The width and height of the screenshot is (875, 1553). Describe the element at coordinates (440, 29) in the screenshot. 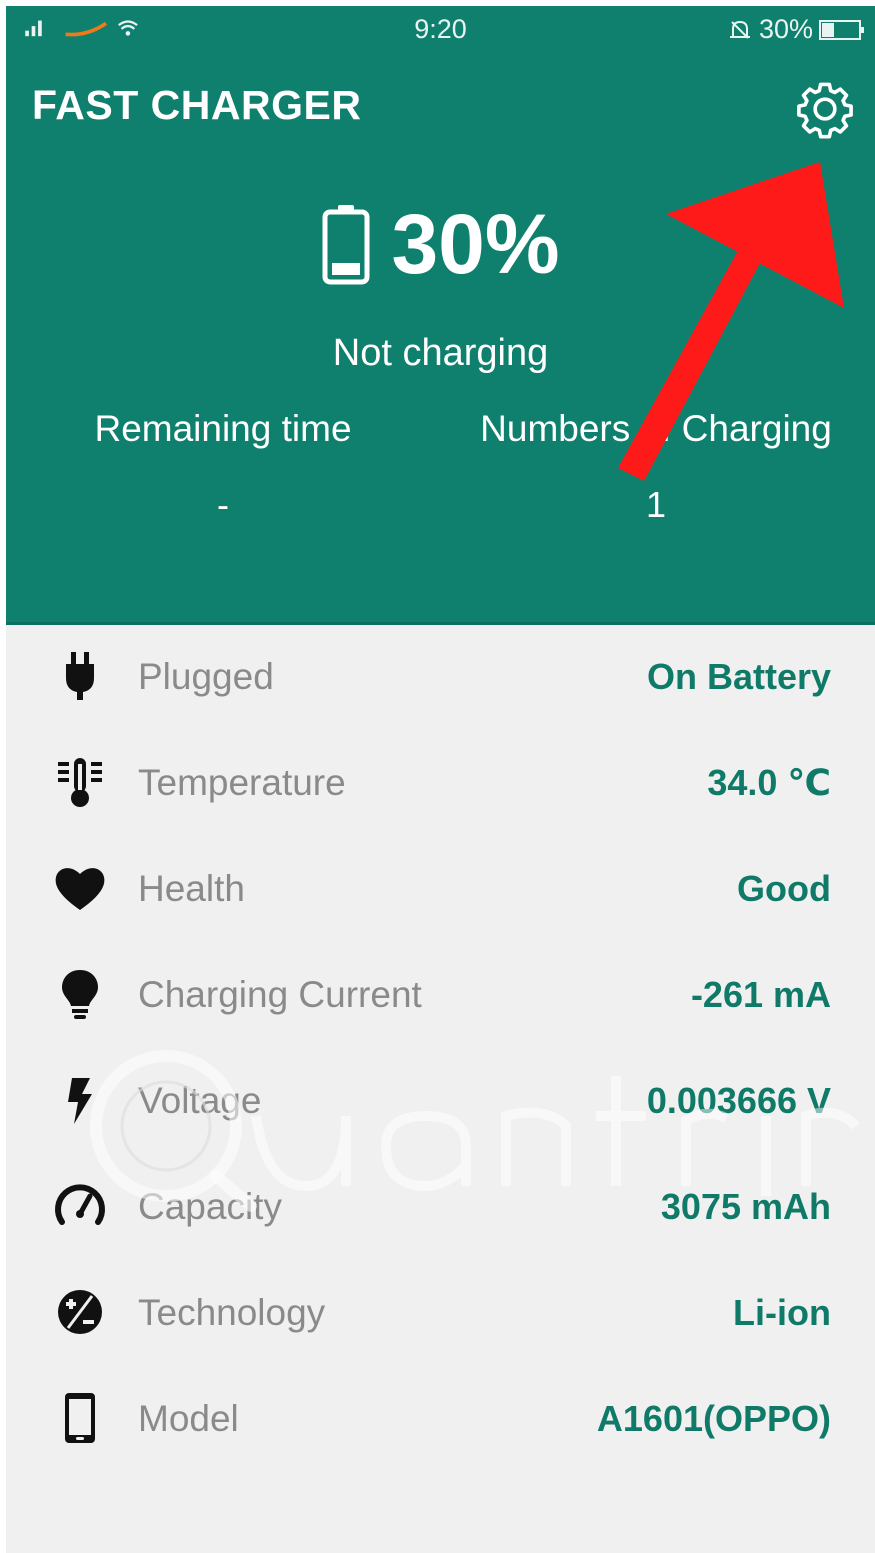

I see `status-bar: 9:20 30%` at that location.